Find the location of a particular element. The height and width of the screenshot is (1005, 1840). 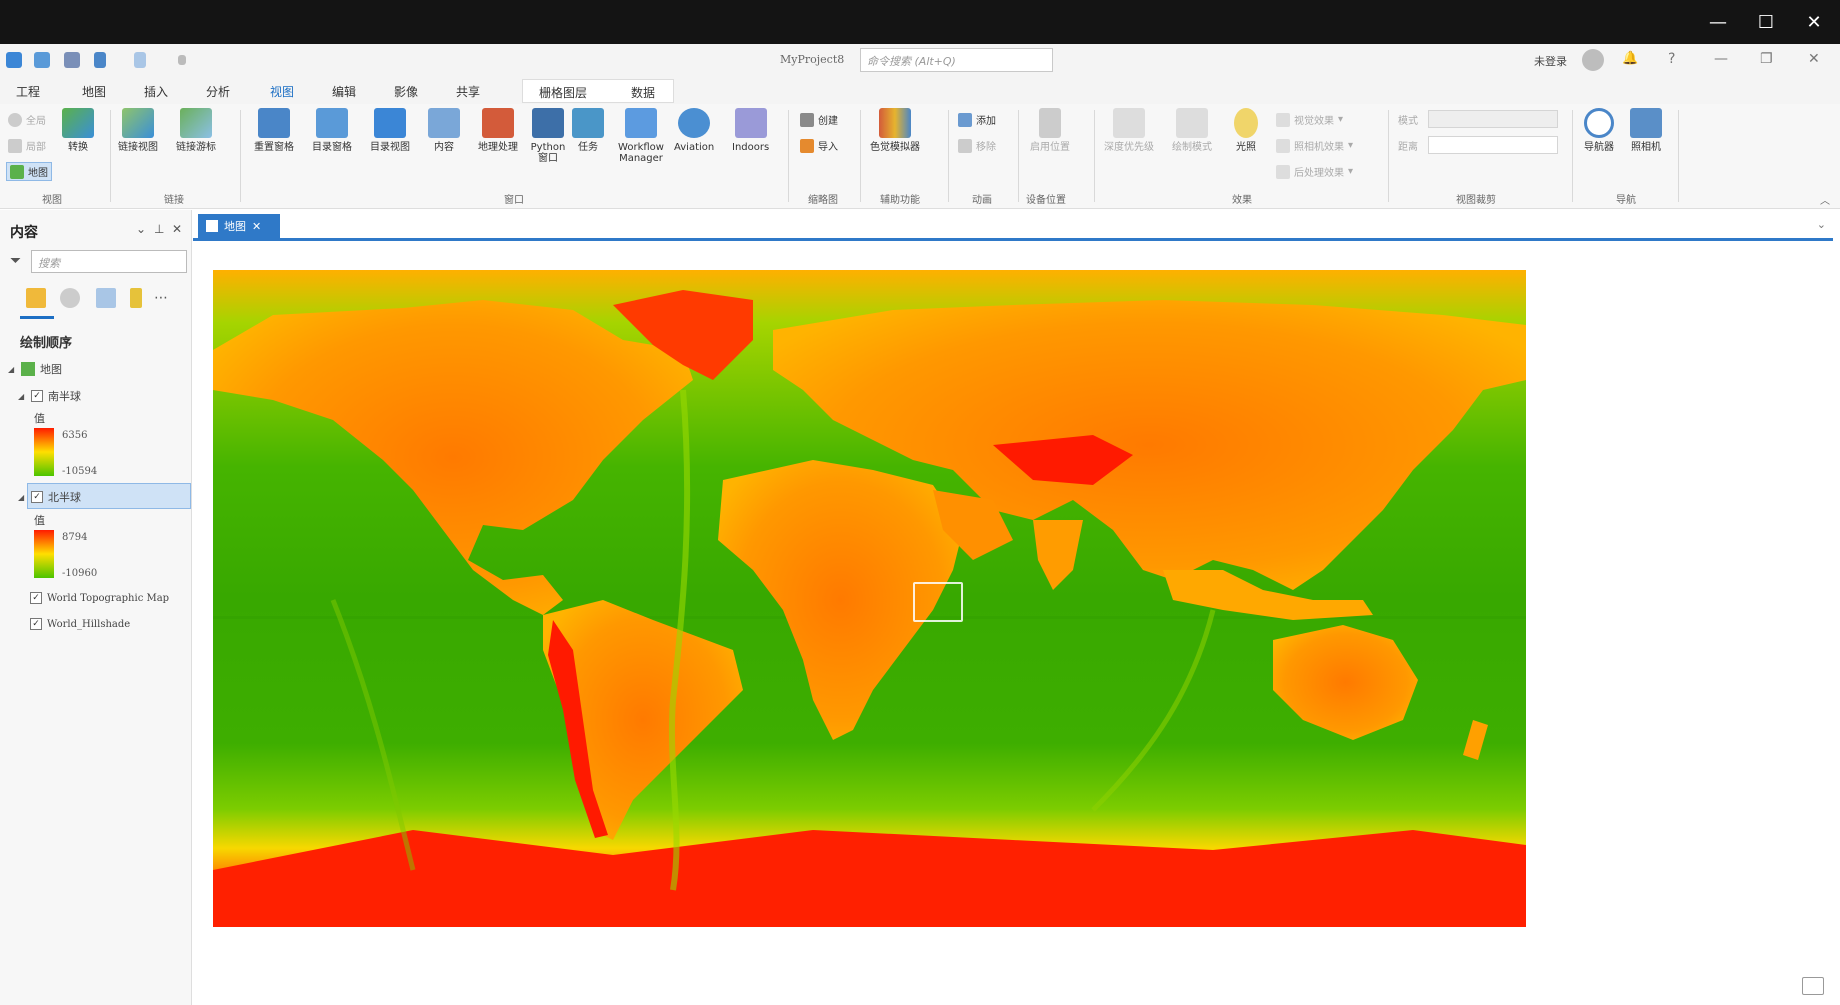

convert-icon is located at coordinates (78, 123).